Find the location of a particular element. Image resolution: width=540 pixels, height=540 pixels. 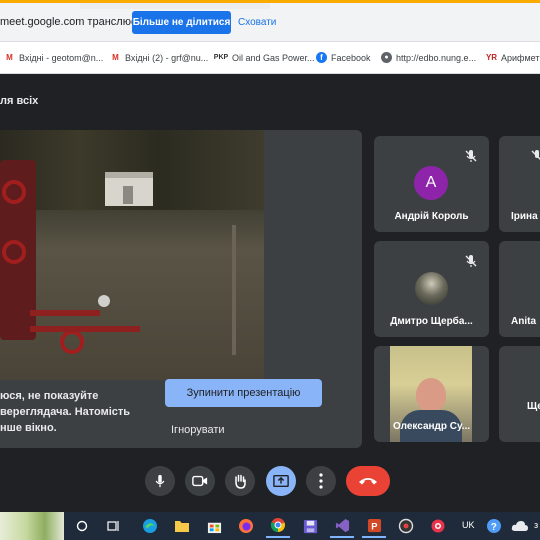

mic-button is located at coordinates (160, 481).